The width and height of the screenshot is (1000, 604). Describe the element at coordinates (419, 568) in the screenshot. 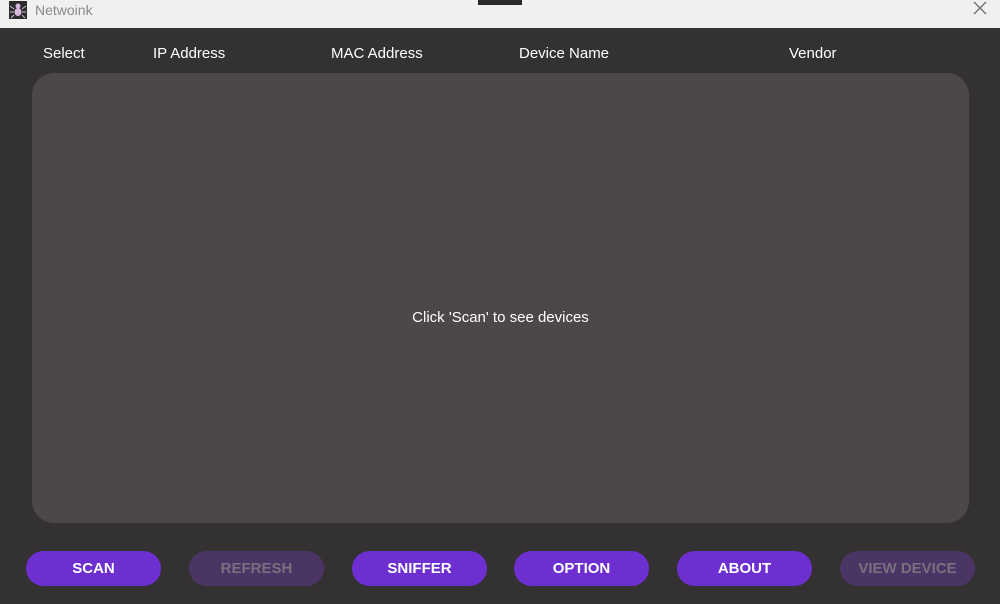

I see `sniffer-button: SNIFFER` at that location.